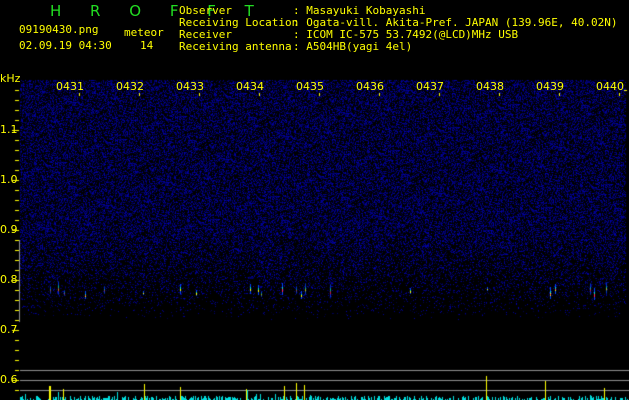  Describe the element at coordinates (9, 129) in the screenshot. I see `y-tick-label: 1.1` at that location.